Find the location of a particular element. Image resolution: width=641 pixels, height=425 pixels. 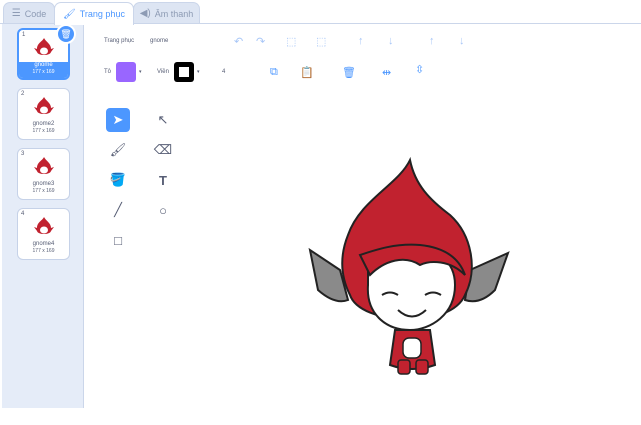

editor-tabs: ☰ Code 🖌 Trang phục ◀) Âm thanh is located at coordinates (320, 12).